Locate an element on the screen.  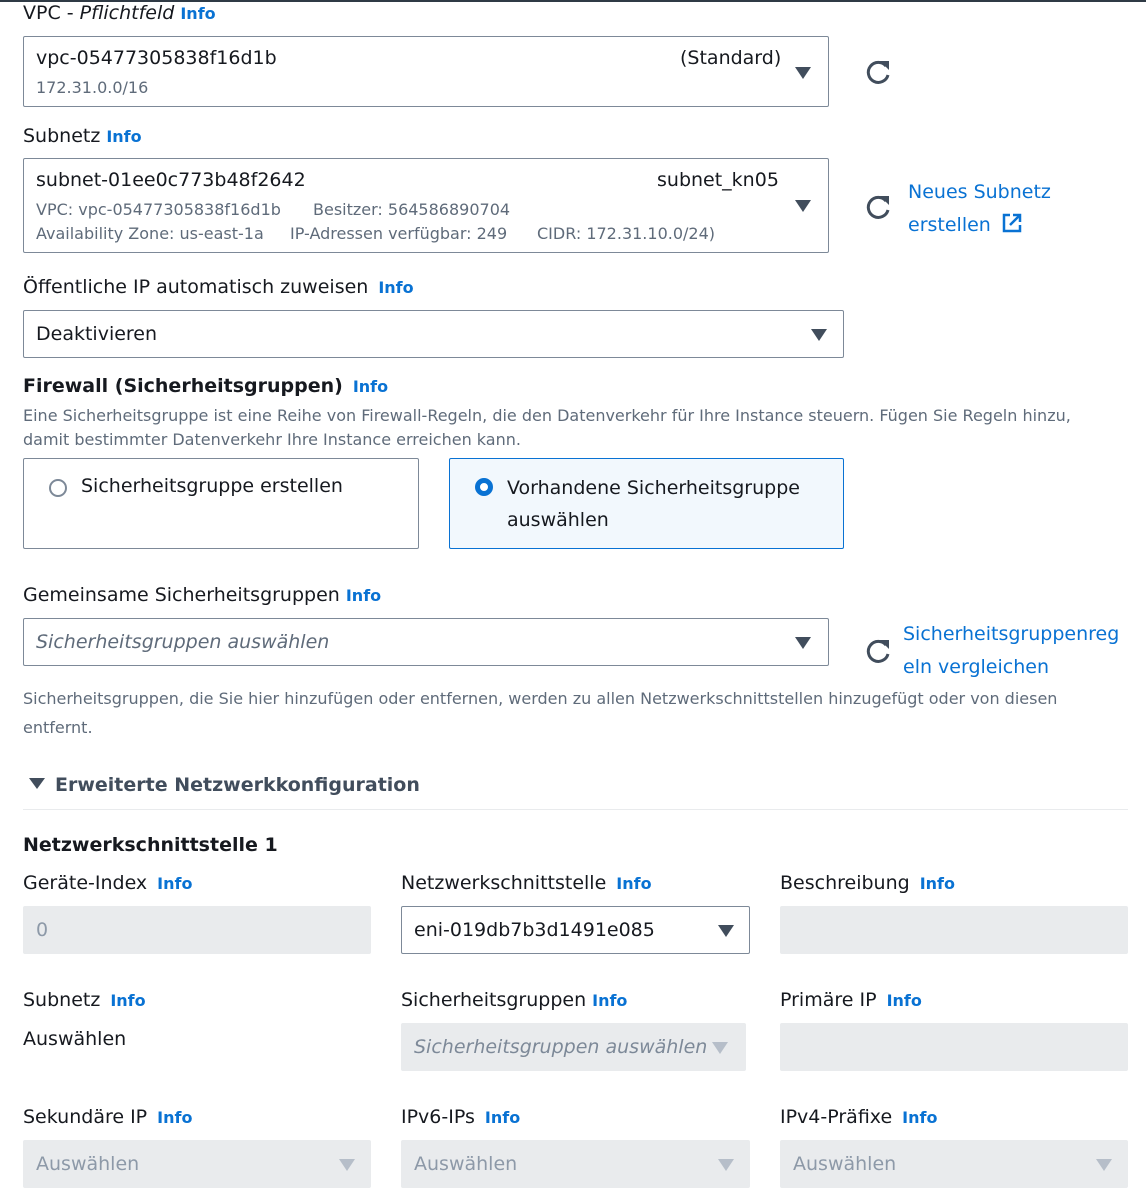
device-index-input: 0 is located at coordinates (197, 930).